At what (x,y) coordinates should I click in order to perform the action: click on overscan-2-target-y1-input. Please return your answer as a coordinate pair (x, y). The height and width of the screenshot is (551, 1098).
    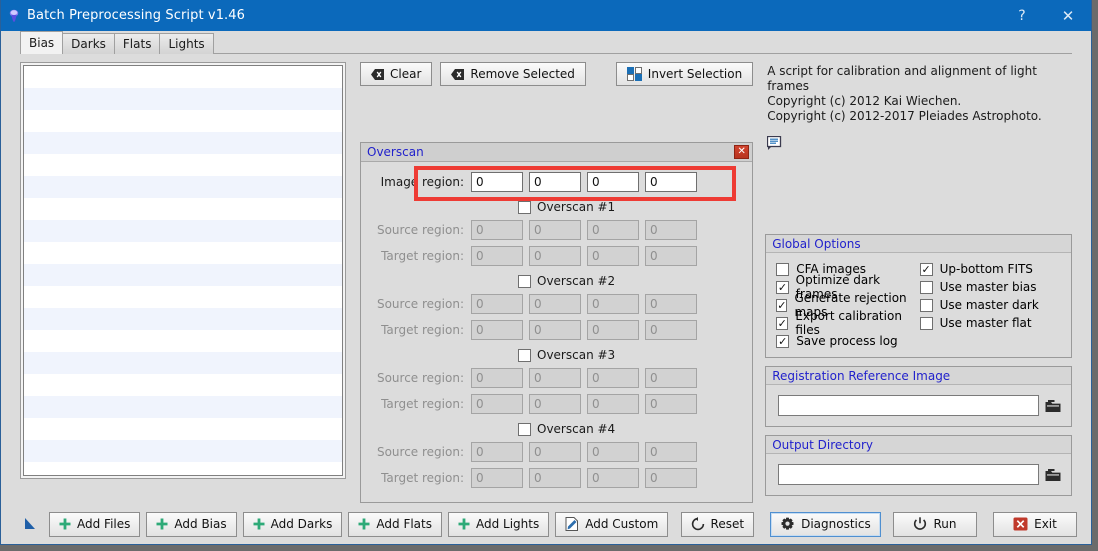
    Looking at the image, I should click on (671, 330).